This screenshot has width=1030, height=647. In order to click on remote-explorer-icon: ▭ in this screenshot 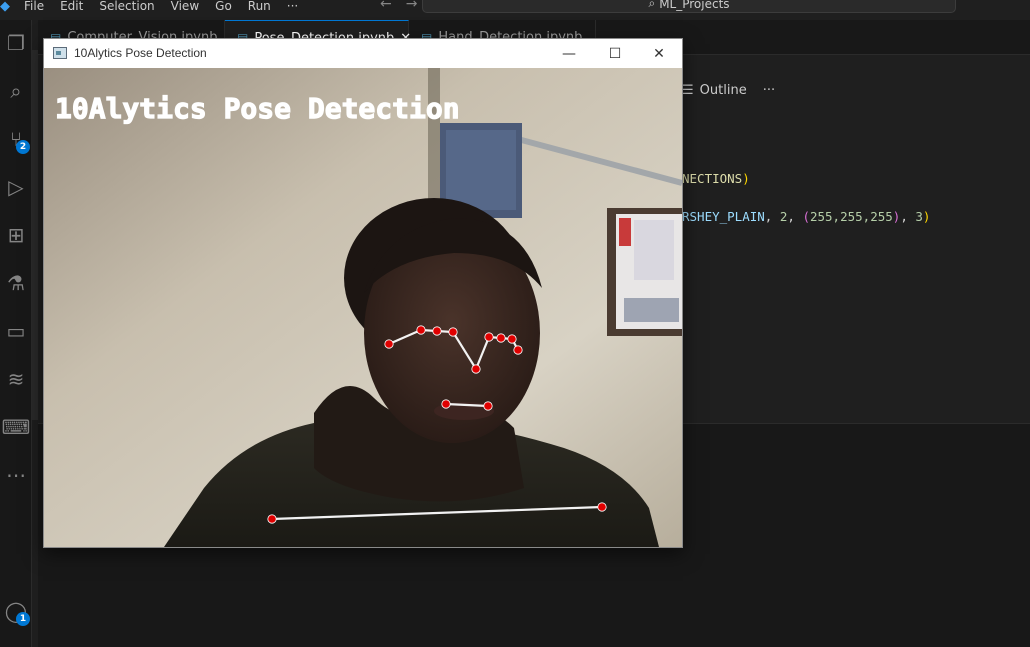, I will do `click(16, 331)`.